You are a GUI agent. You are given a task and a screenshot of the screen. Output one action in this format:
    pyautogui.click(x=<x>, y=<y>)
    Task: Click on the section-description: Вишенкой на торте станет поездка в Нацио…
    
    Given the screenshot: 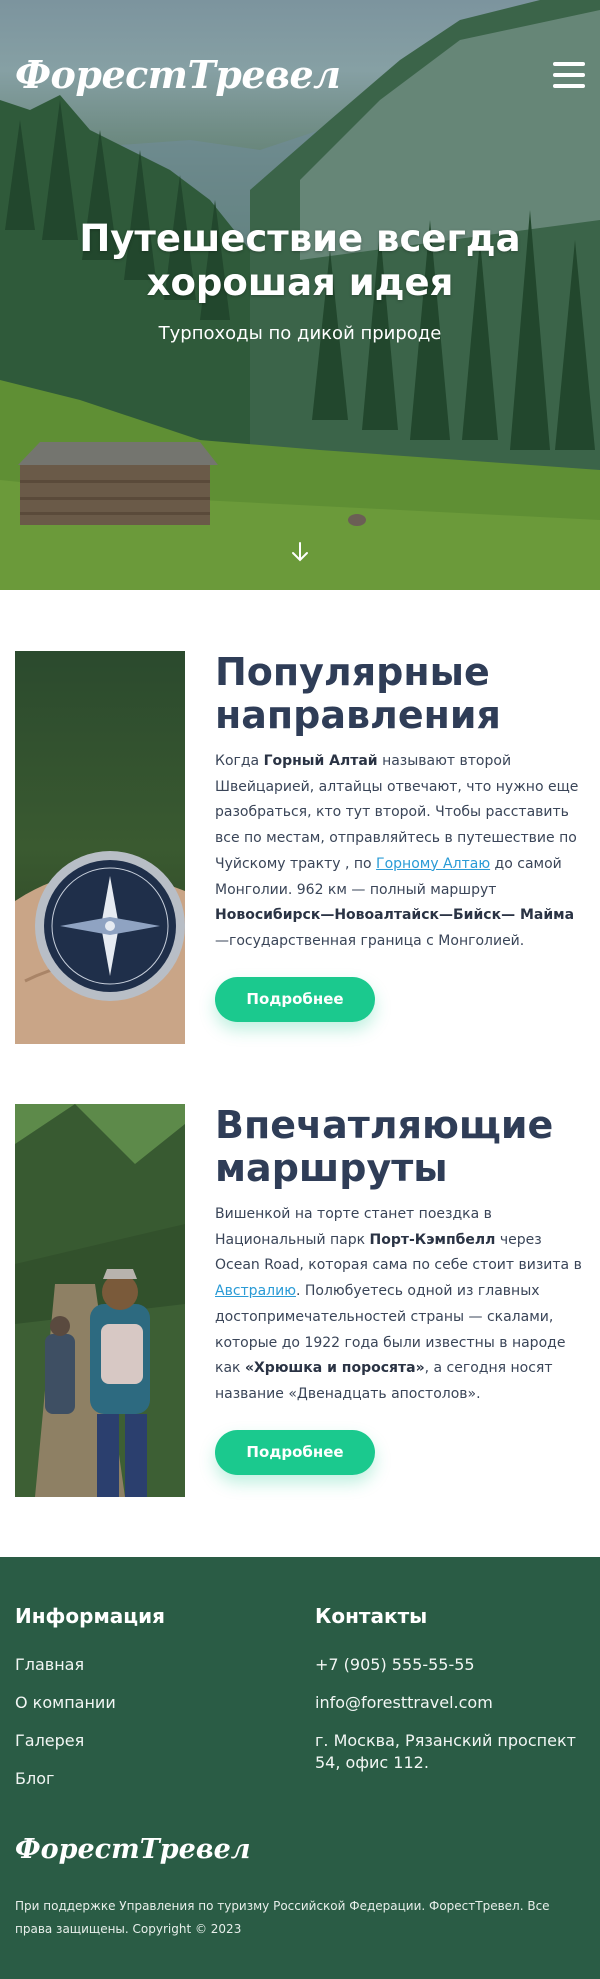 What is the action you would take?
    pyautogui.click(x=398, y=1304)
    